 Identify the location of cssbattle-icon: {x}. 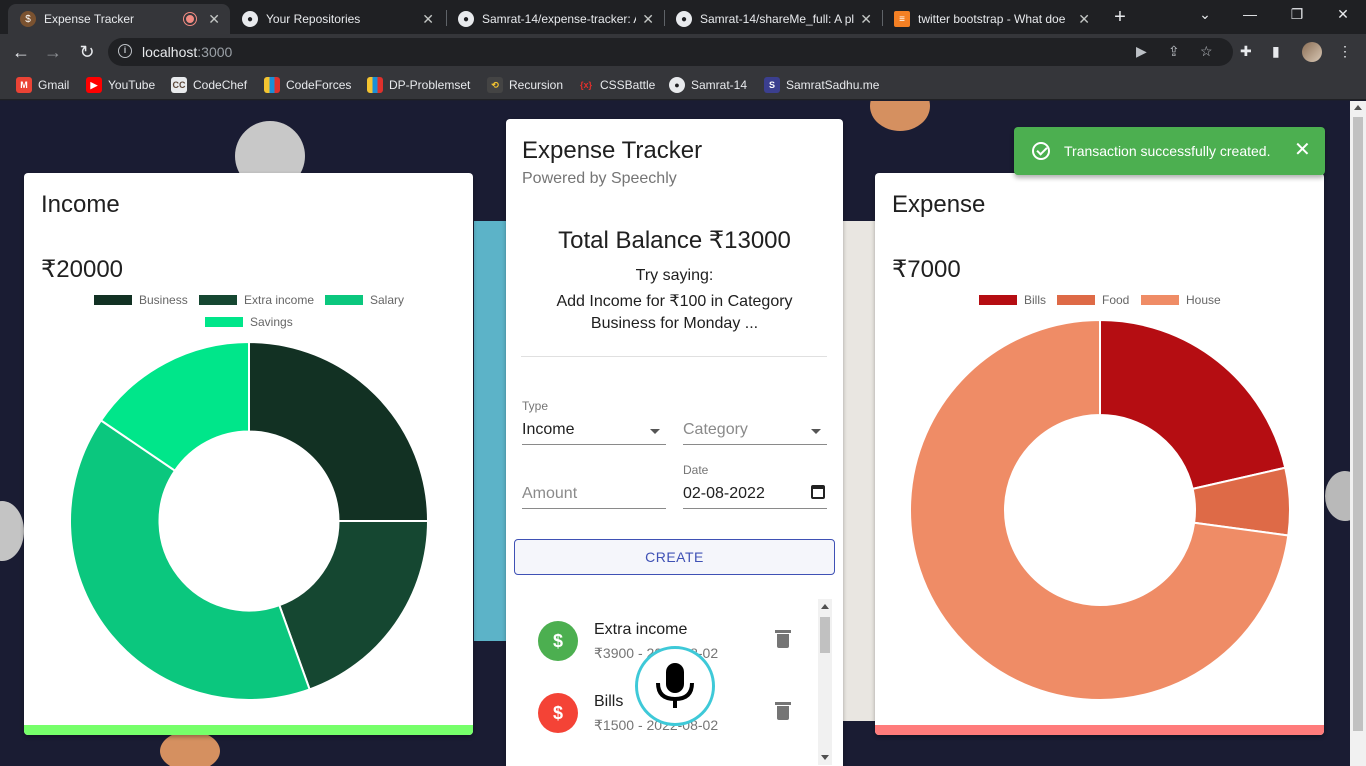
(585, 85).